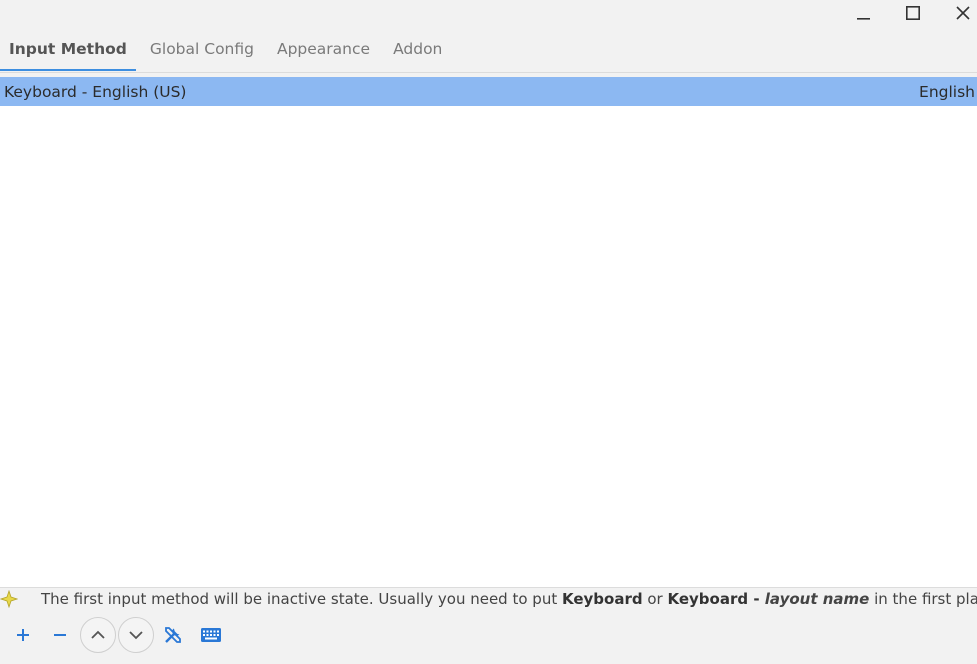 The image size is (977, 664). I want to click on add-icon, so click(23, 635).